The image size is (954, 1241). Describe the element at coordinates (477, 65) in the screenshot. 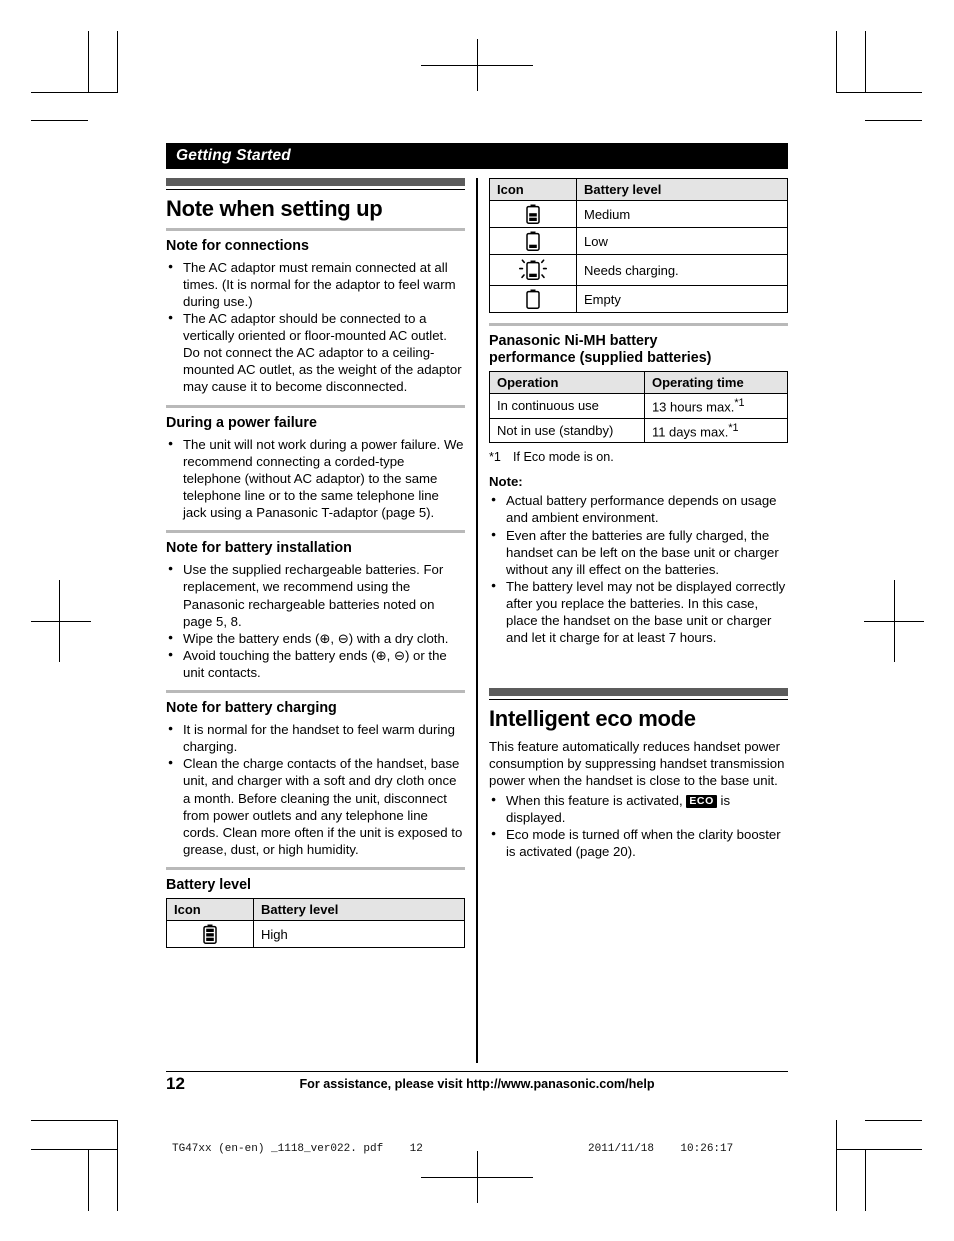

I see `registration-mark-top-center-h` at that location.